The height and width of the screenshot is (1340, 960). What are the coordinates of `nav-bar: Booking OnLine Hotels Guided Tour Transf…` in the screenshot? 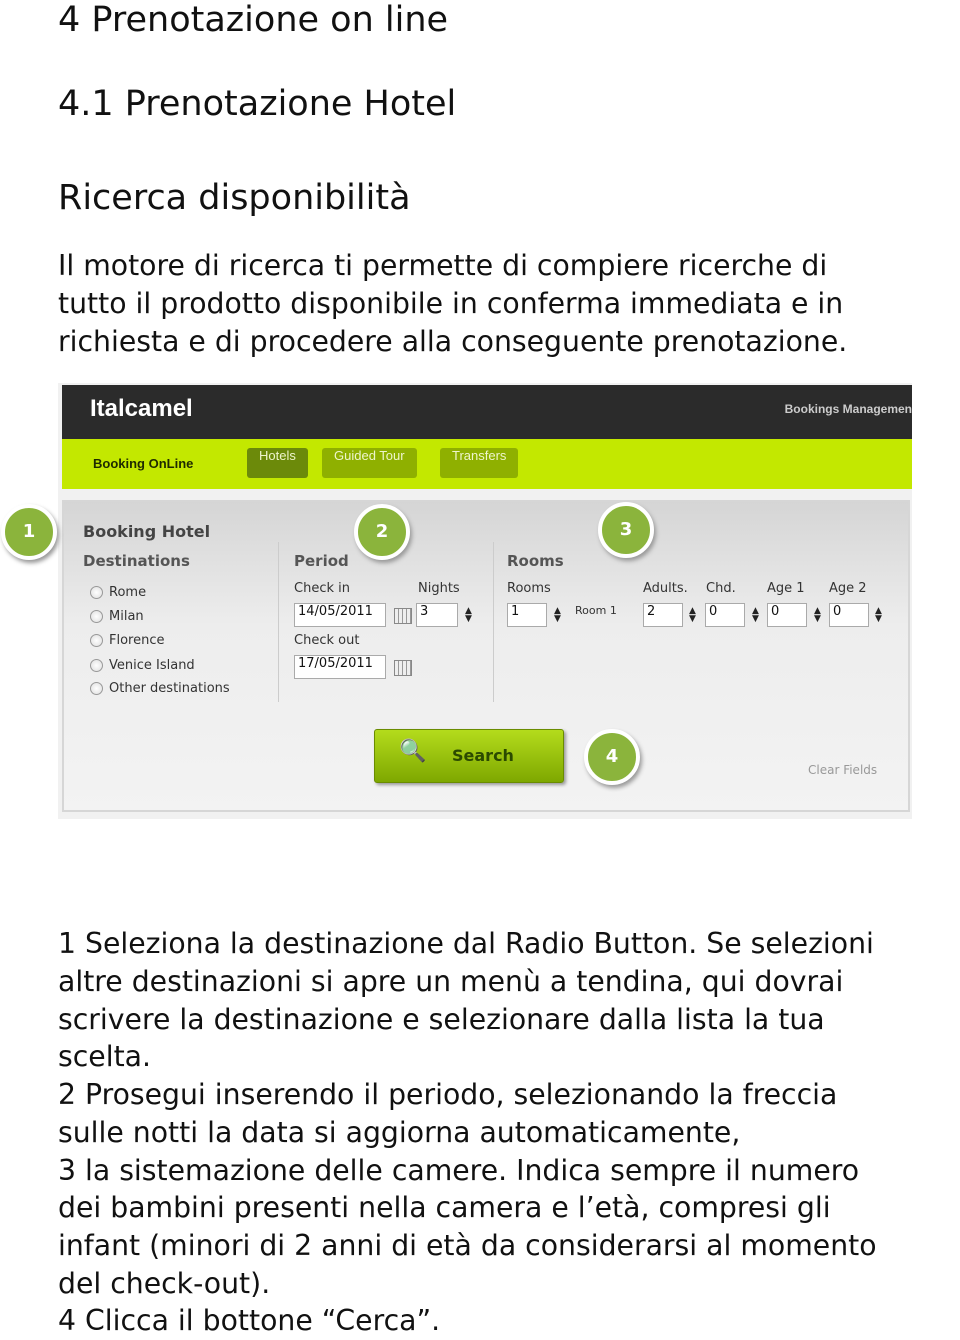 It's located at (487, 464).